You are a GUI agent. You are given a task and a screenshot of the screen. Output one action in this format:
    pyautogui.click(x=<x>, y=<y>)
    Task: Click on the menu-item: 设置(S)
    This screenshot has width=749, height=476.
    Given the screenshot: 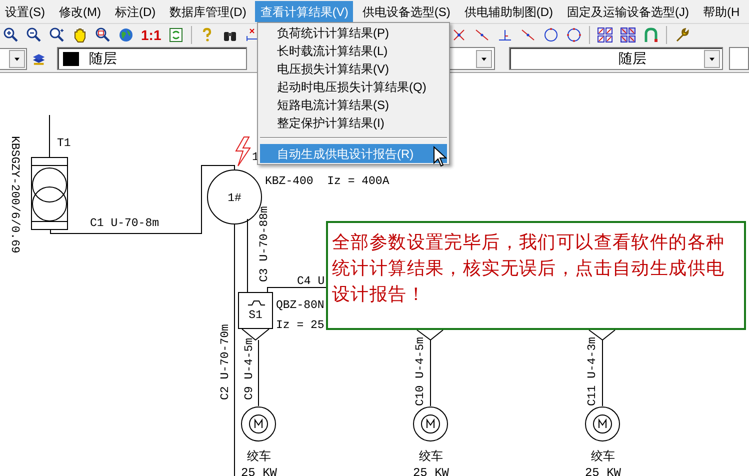 What is the action you would take?
    pyautogui.click(x=25, y=11)
    